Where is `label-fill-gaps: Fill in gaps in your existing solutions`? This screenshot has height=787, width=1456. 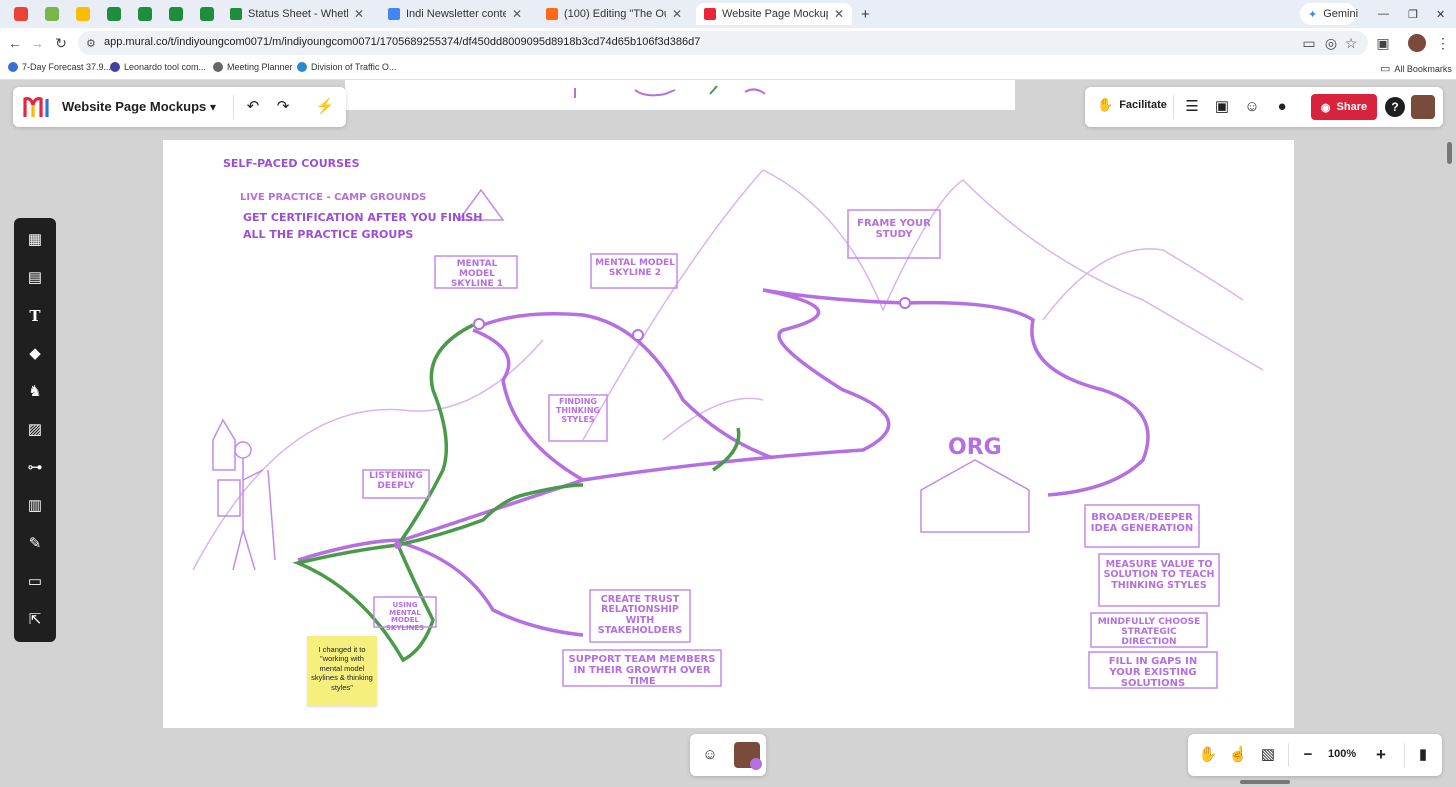 label-fill-gaps: Fill in gaps in your existing solutions is located at coordinates (1153, 672).